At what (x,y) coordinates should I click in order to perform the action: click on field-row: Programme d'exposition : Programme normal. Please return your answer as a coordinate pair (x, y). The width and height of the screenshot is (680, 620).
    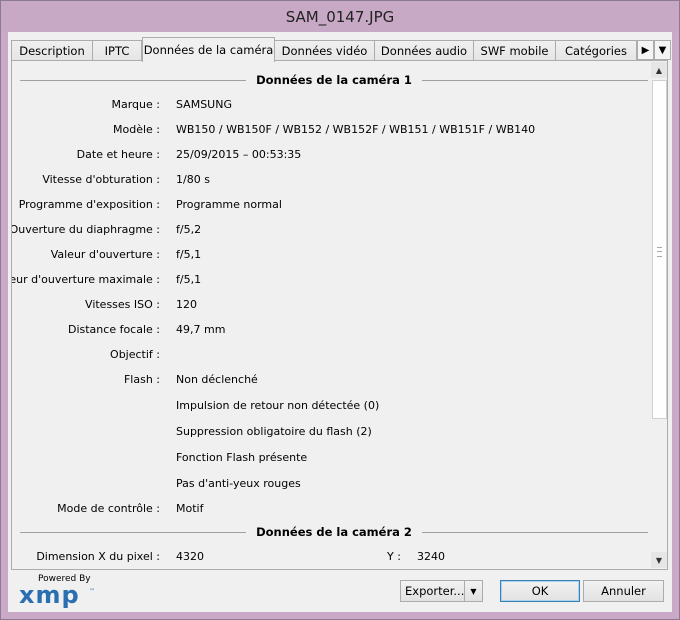
    Looking at the image, I should click on (330, 206).